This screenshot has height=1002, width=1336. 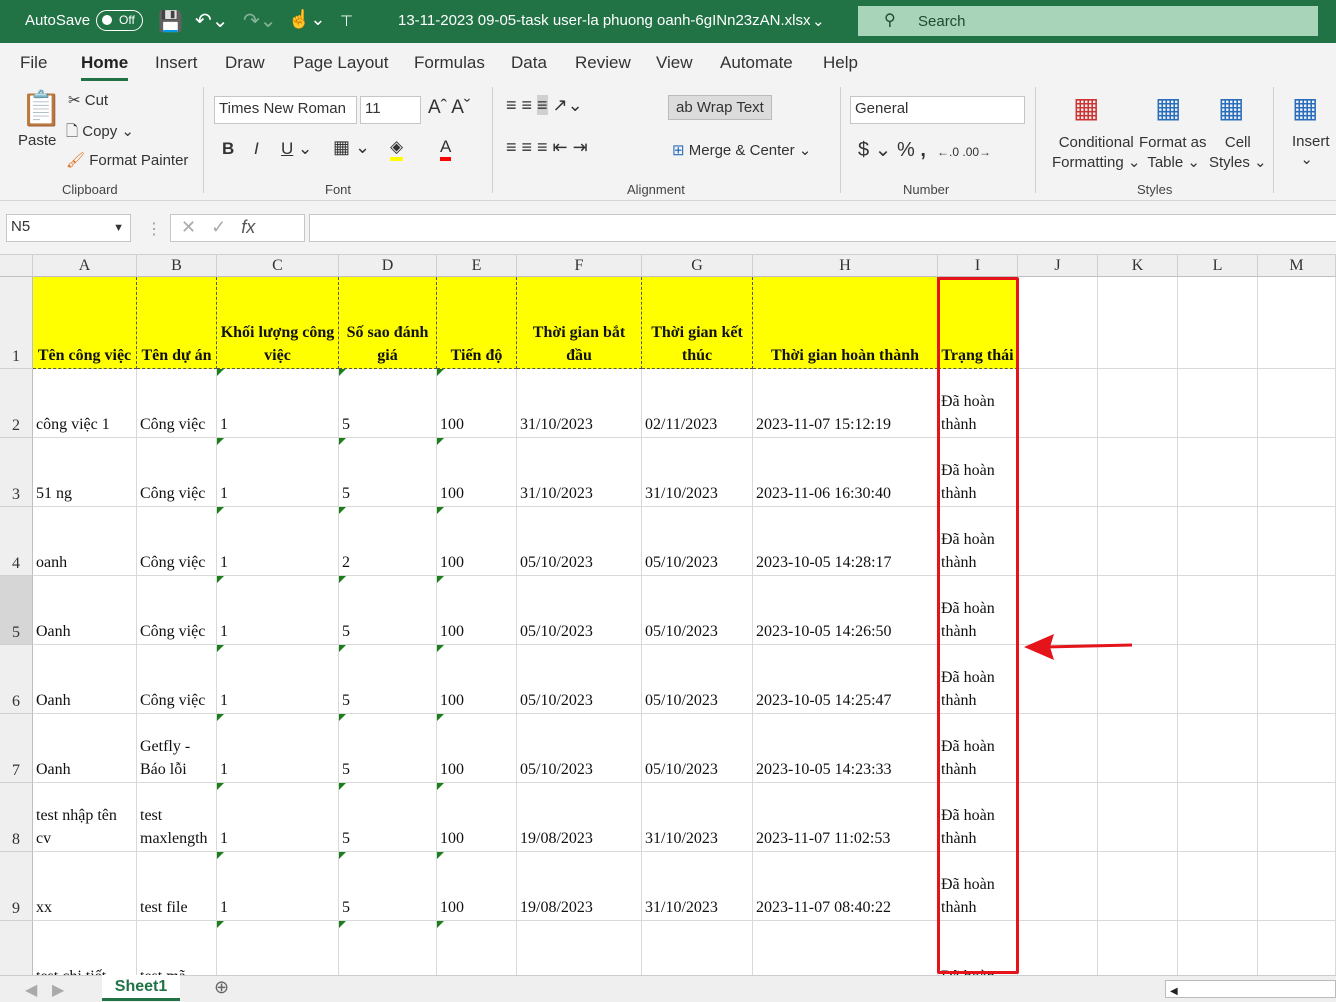 I want to click on formula-input, so click(x=822, y=228).